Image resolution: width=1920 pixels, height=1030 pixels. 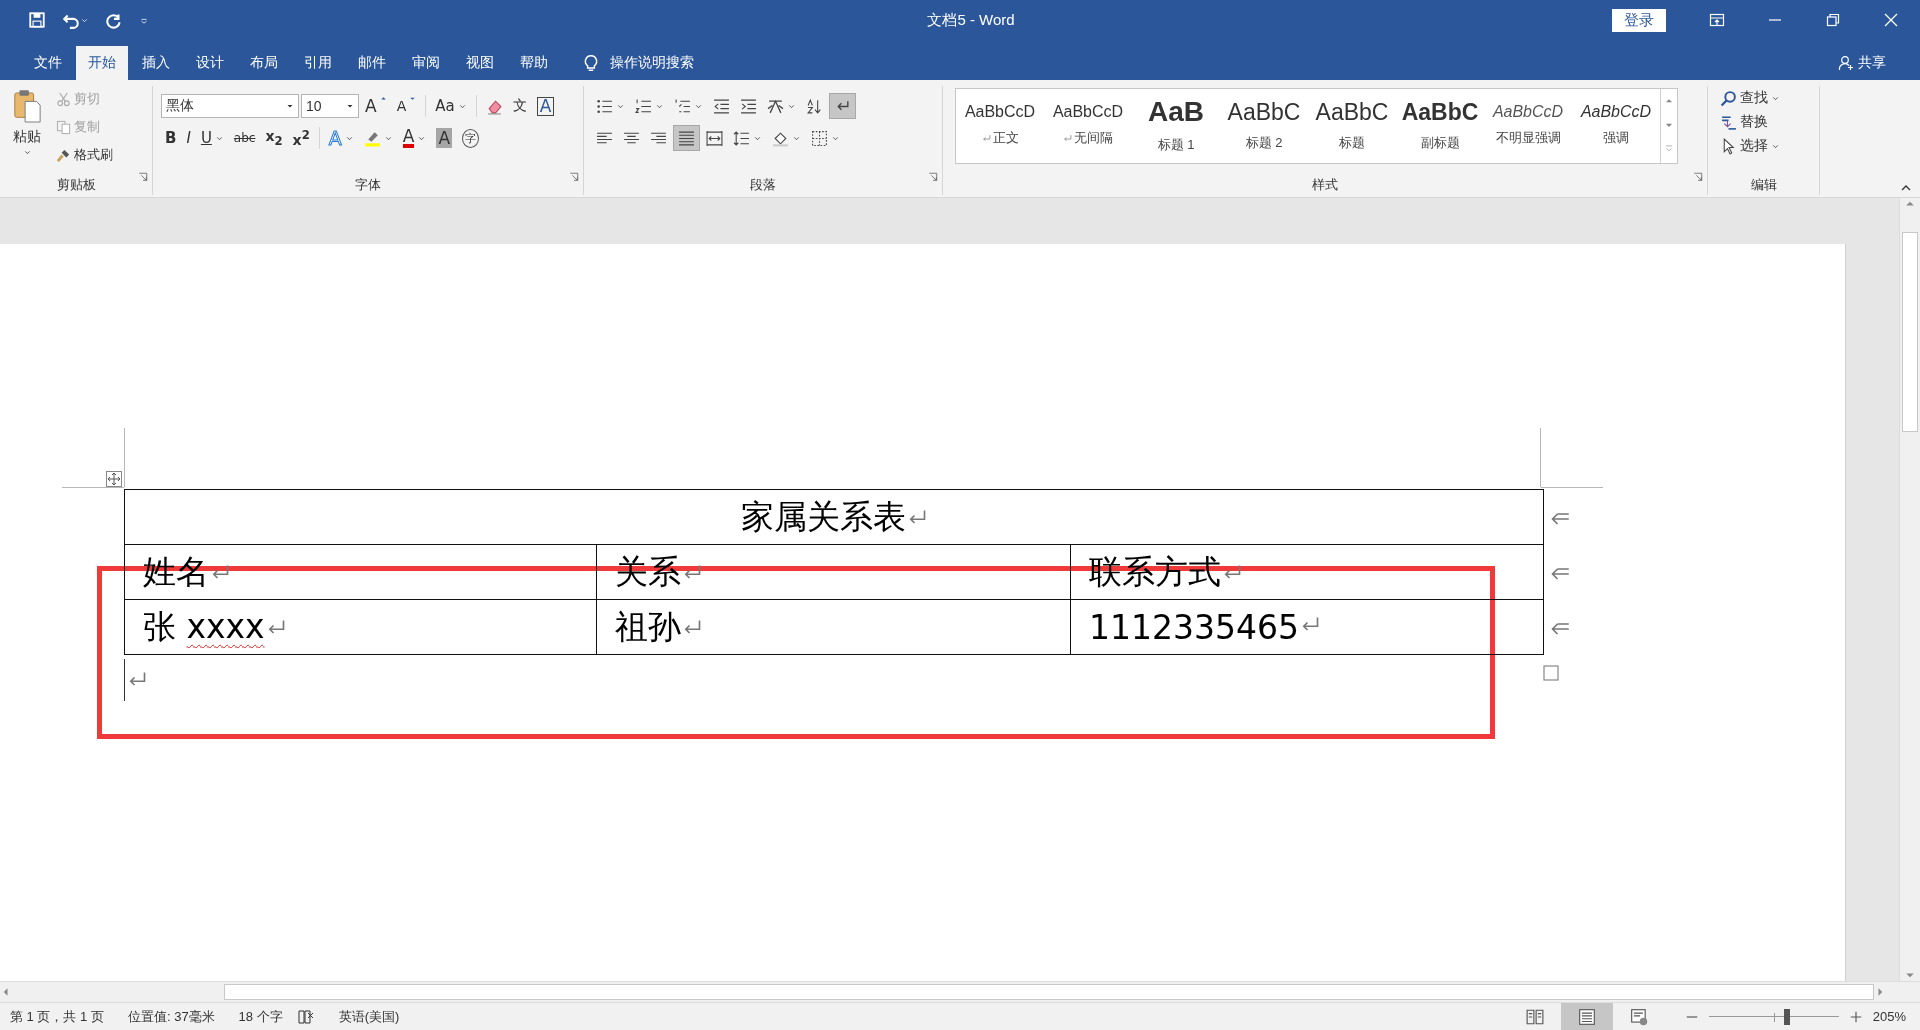 I want to click on painter-button: 格式刷, so click(x=84, y=155).